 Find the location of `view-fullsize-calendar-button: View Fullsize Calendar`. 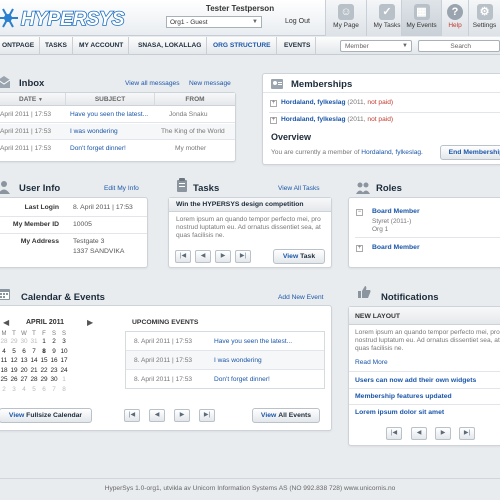

view-fullsize-calendar-button: View Fullsize Calendar is located at coordinates (46, 415).